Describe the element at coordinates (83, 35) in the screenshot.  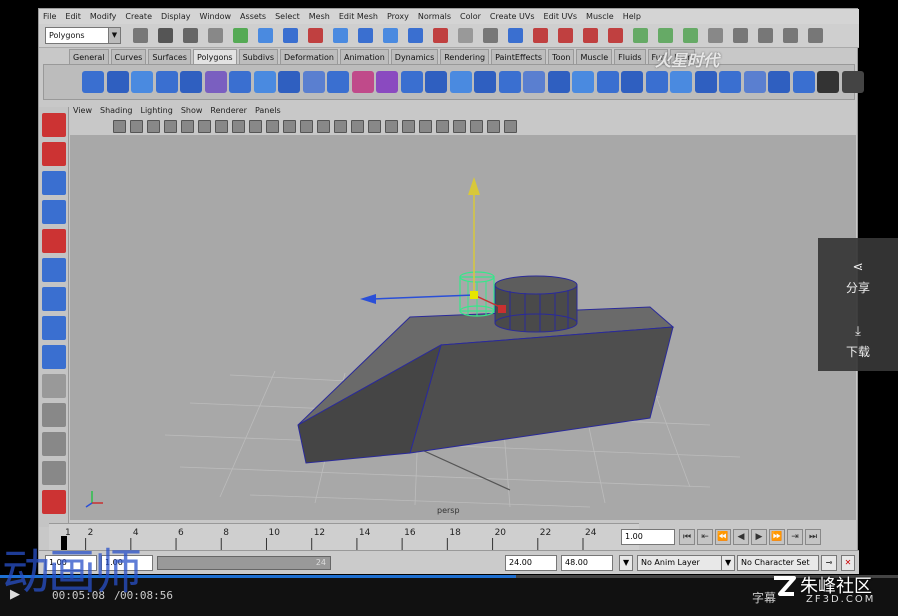
I see `menu-set-selector: Polygons ▼` at that location.